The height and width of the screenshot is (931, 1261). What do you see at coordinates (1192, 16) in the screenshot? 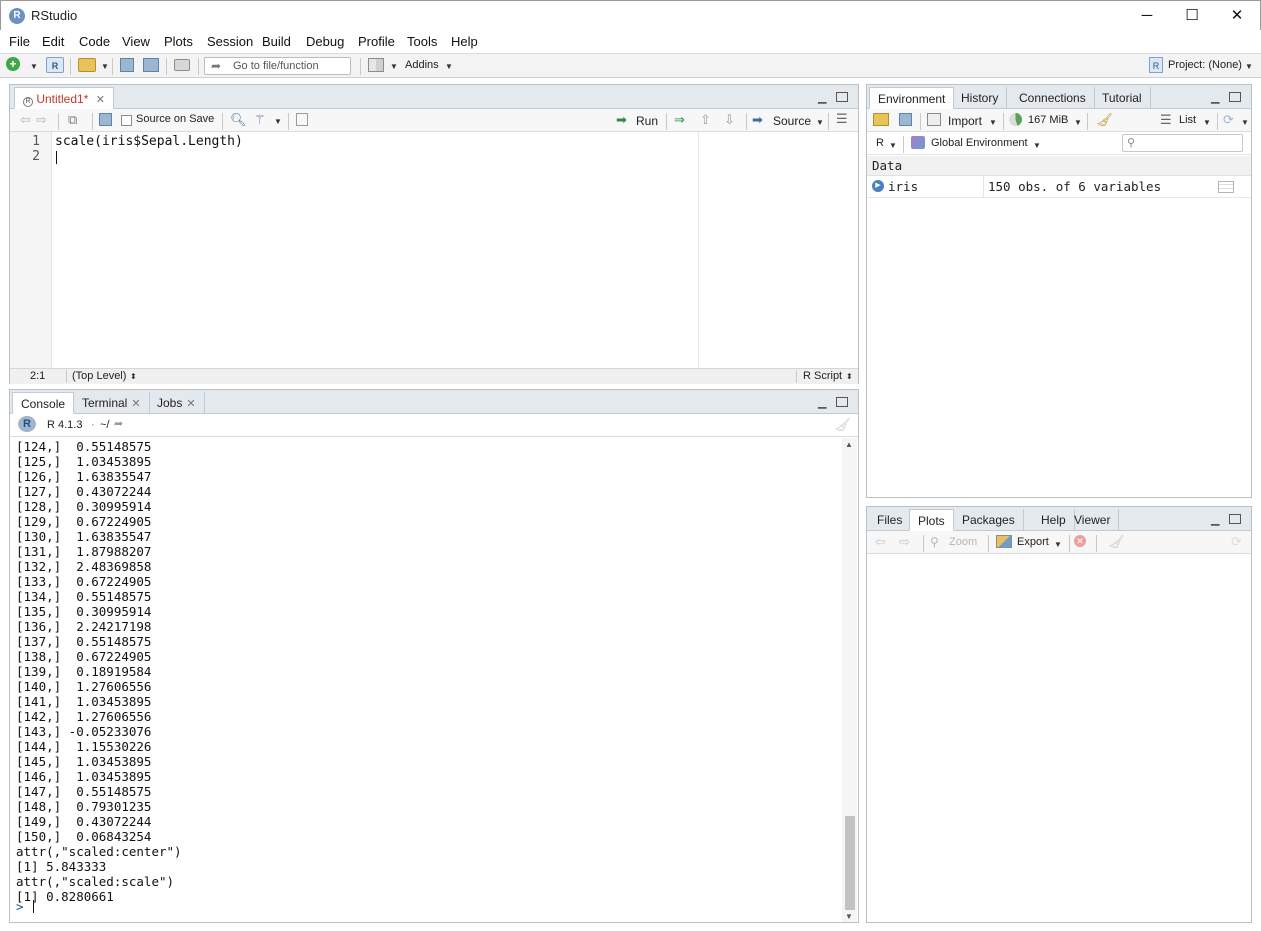
I see `maximize-button: ☐` at bounding box center [1192, 16].